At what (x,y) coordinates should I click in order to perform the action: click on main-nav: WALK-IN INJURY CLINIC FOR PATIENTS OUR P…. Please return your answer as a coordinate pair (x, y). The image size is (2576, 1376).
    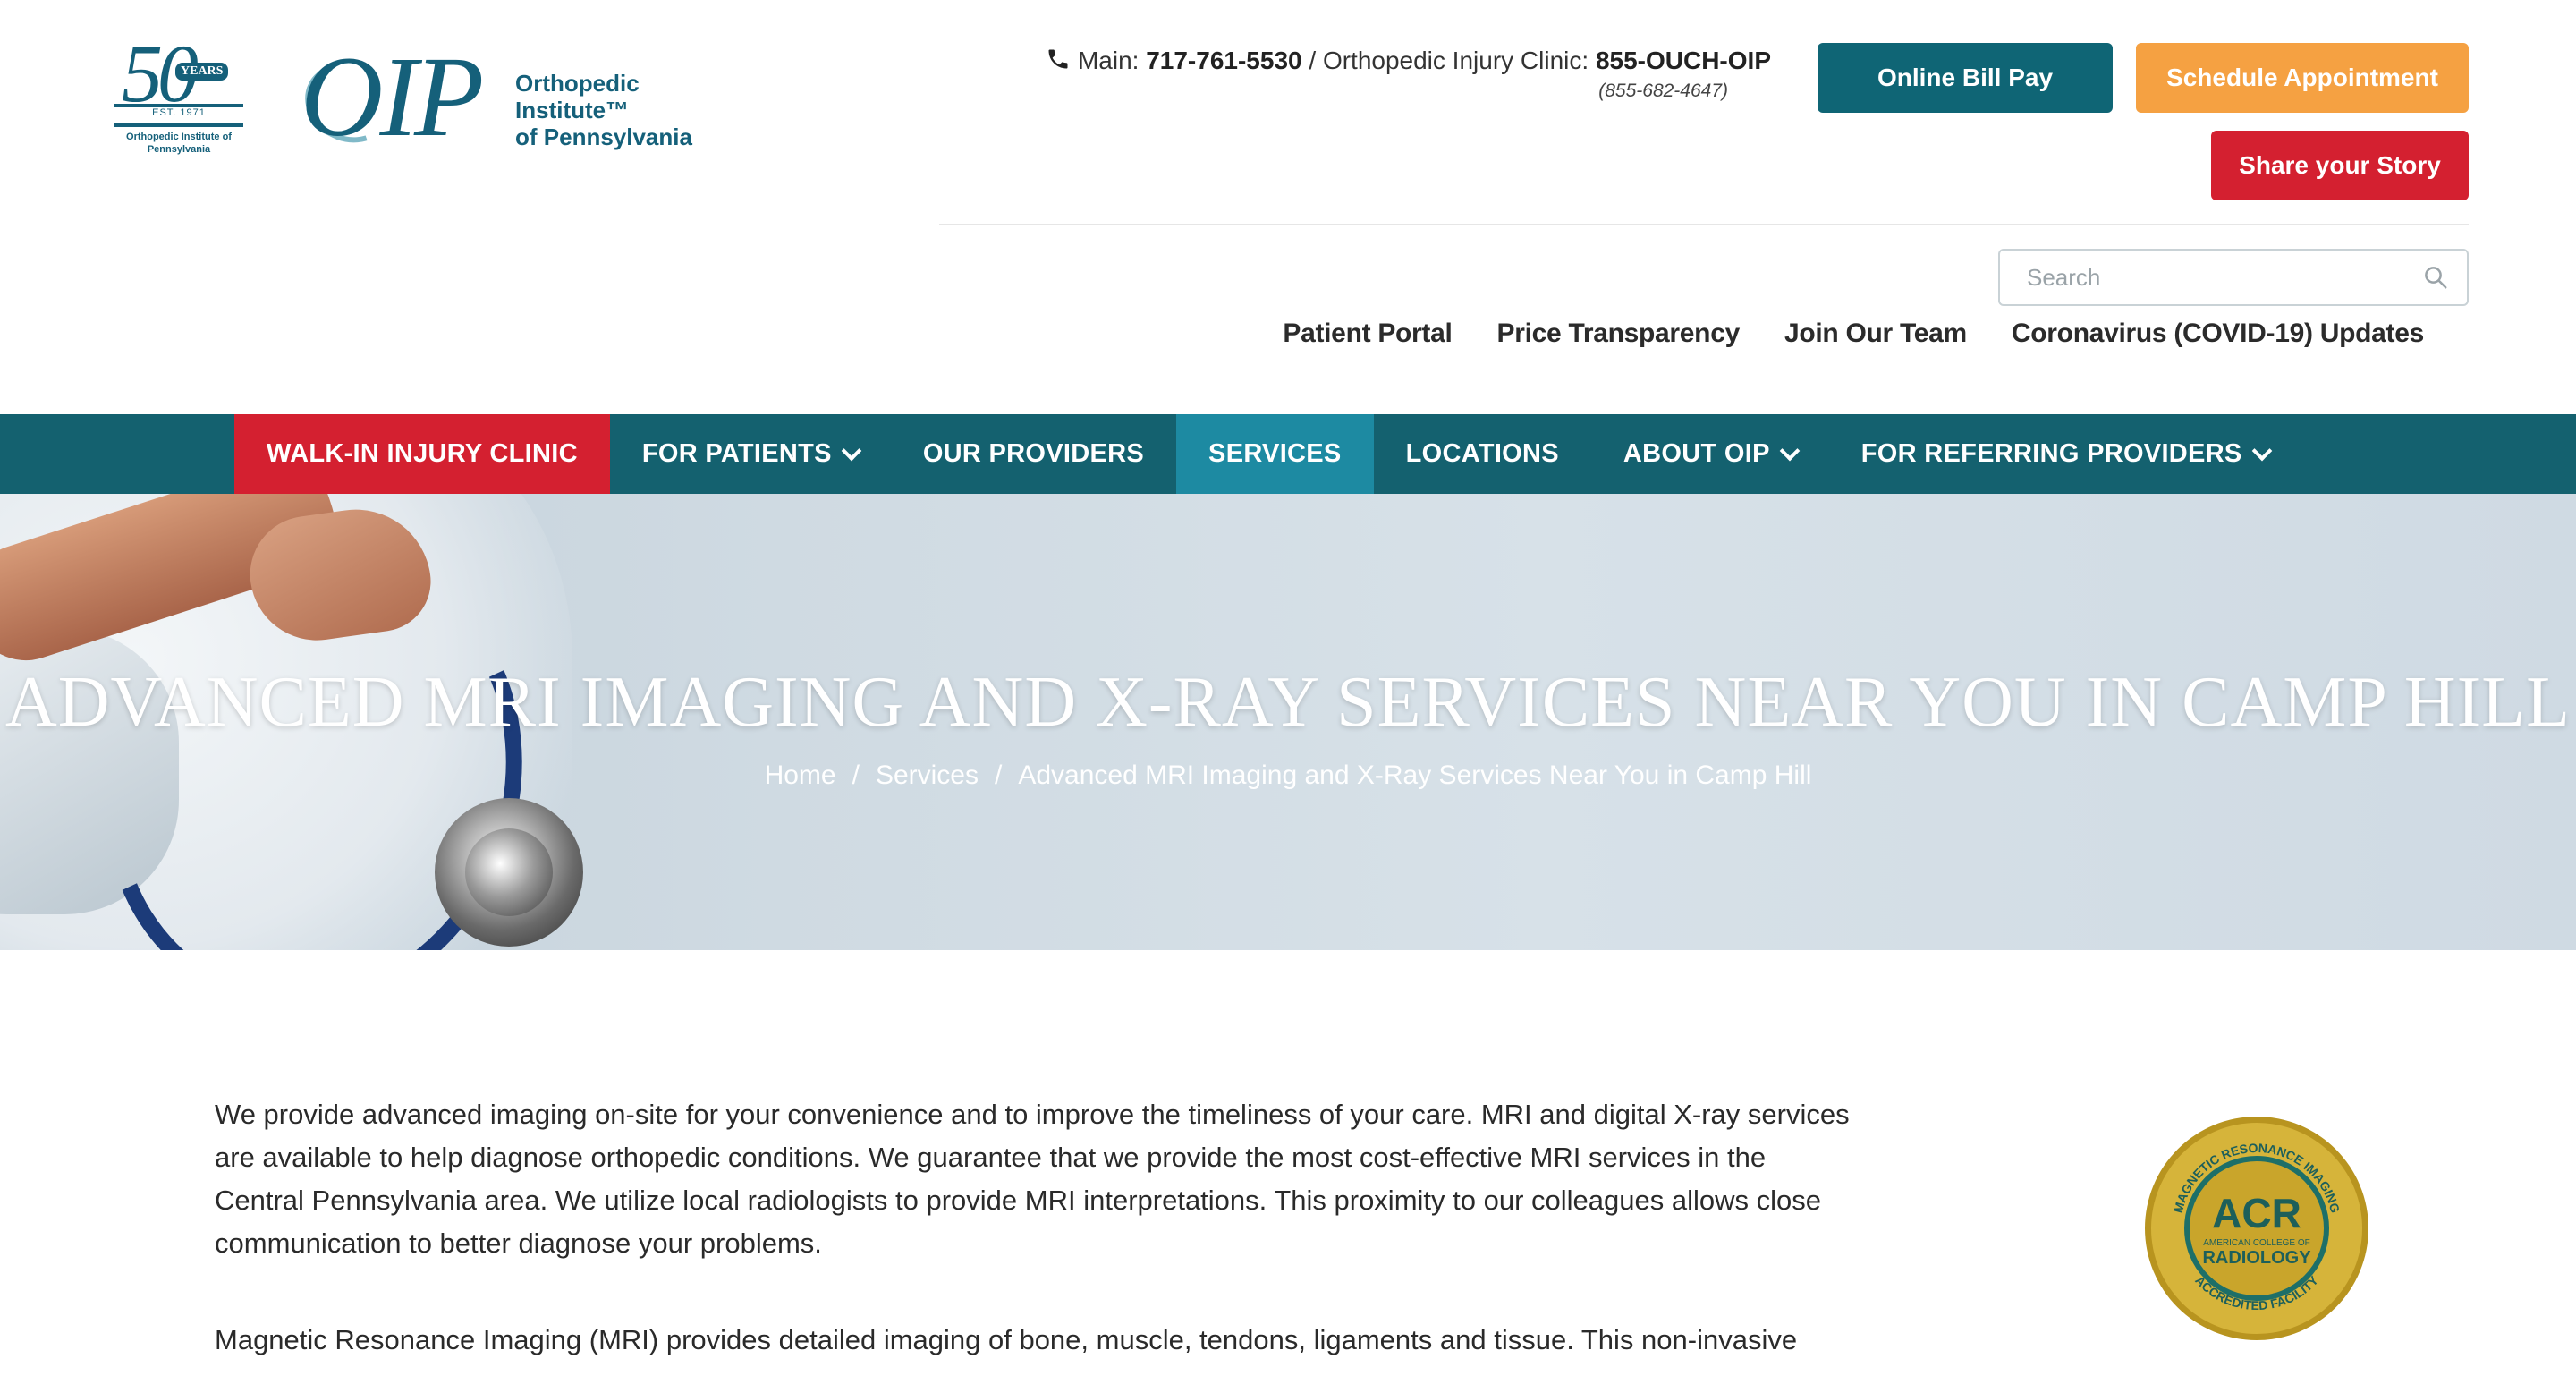
    Looking at the image, I should click on (1288, 454).